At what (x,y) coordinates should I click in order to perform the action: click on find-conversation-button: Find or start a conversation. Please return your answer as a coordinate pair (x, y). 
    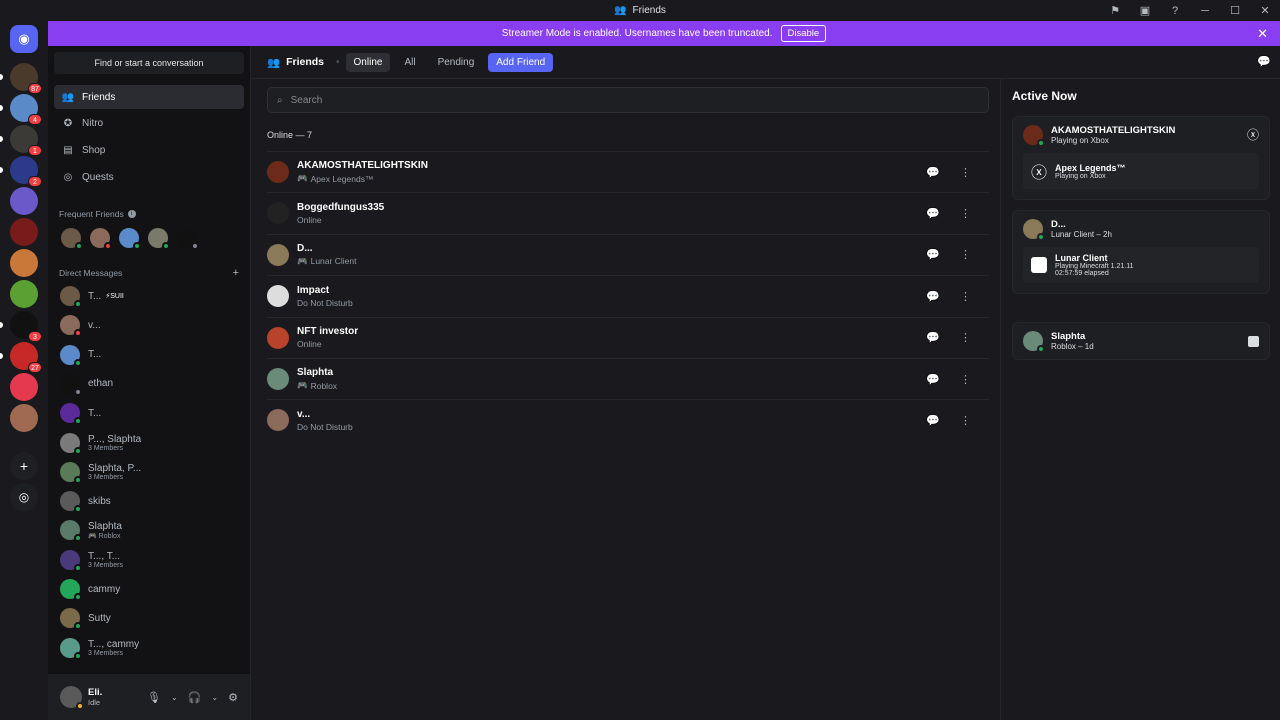
    Looking at the image, I should click on (149, 63).